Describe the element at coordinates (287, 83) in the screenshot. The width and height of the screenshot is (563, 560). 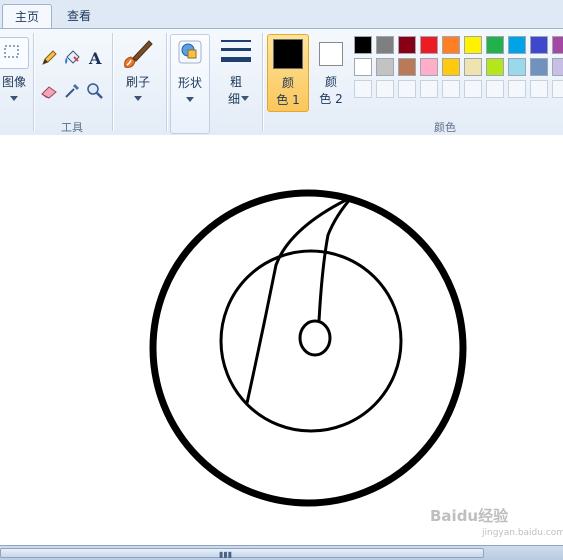
I see `color1-label-line1: 颜` at that location.